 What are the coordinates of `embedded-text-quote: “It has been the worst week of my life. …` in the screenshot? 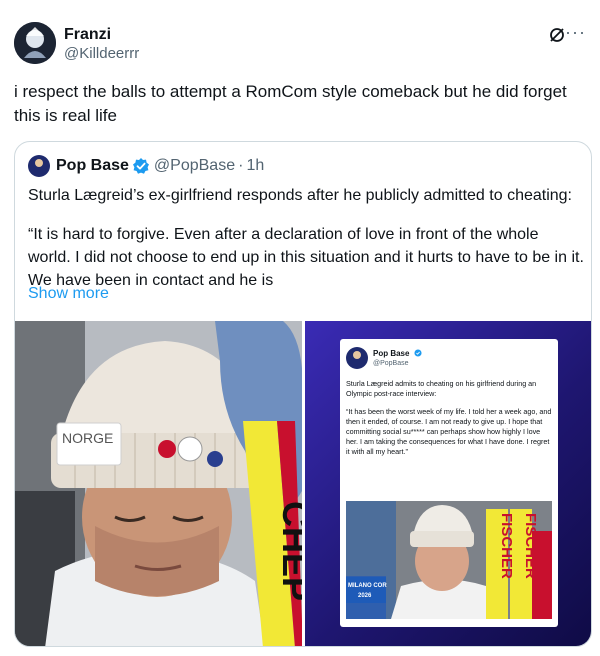 It's located at (449, 431).